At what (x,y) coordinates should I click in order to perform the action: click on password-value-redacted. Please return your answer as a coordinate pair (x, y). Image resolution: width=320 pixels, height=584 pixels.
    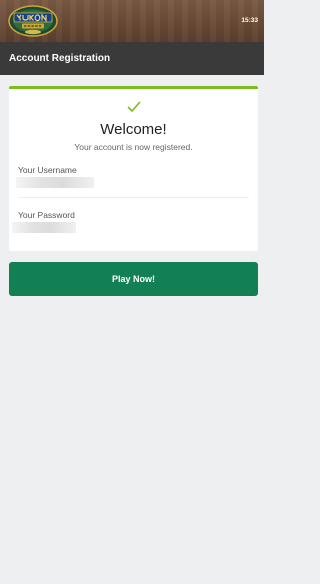
    Looking at the image, I should click on (44, 227).